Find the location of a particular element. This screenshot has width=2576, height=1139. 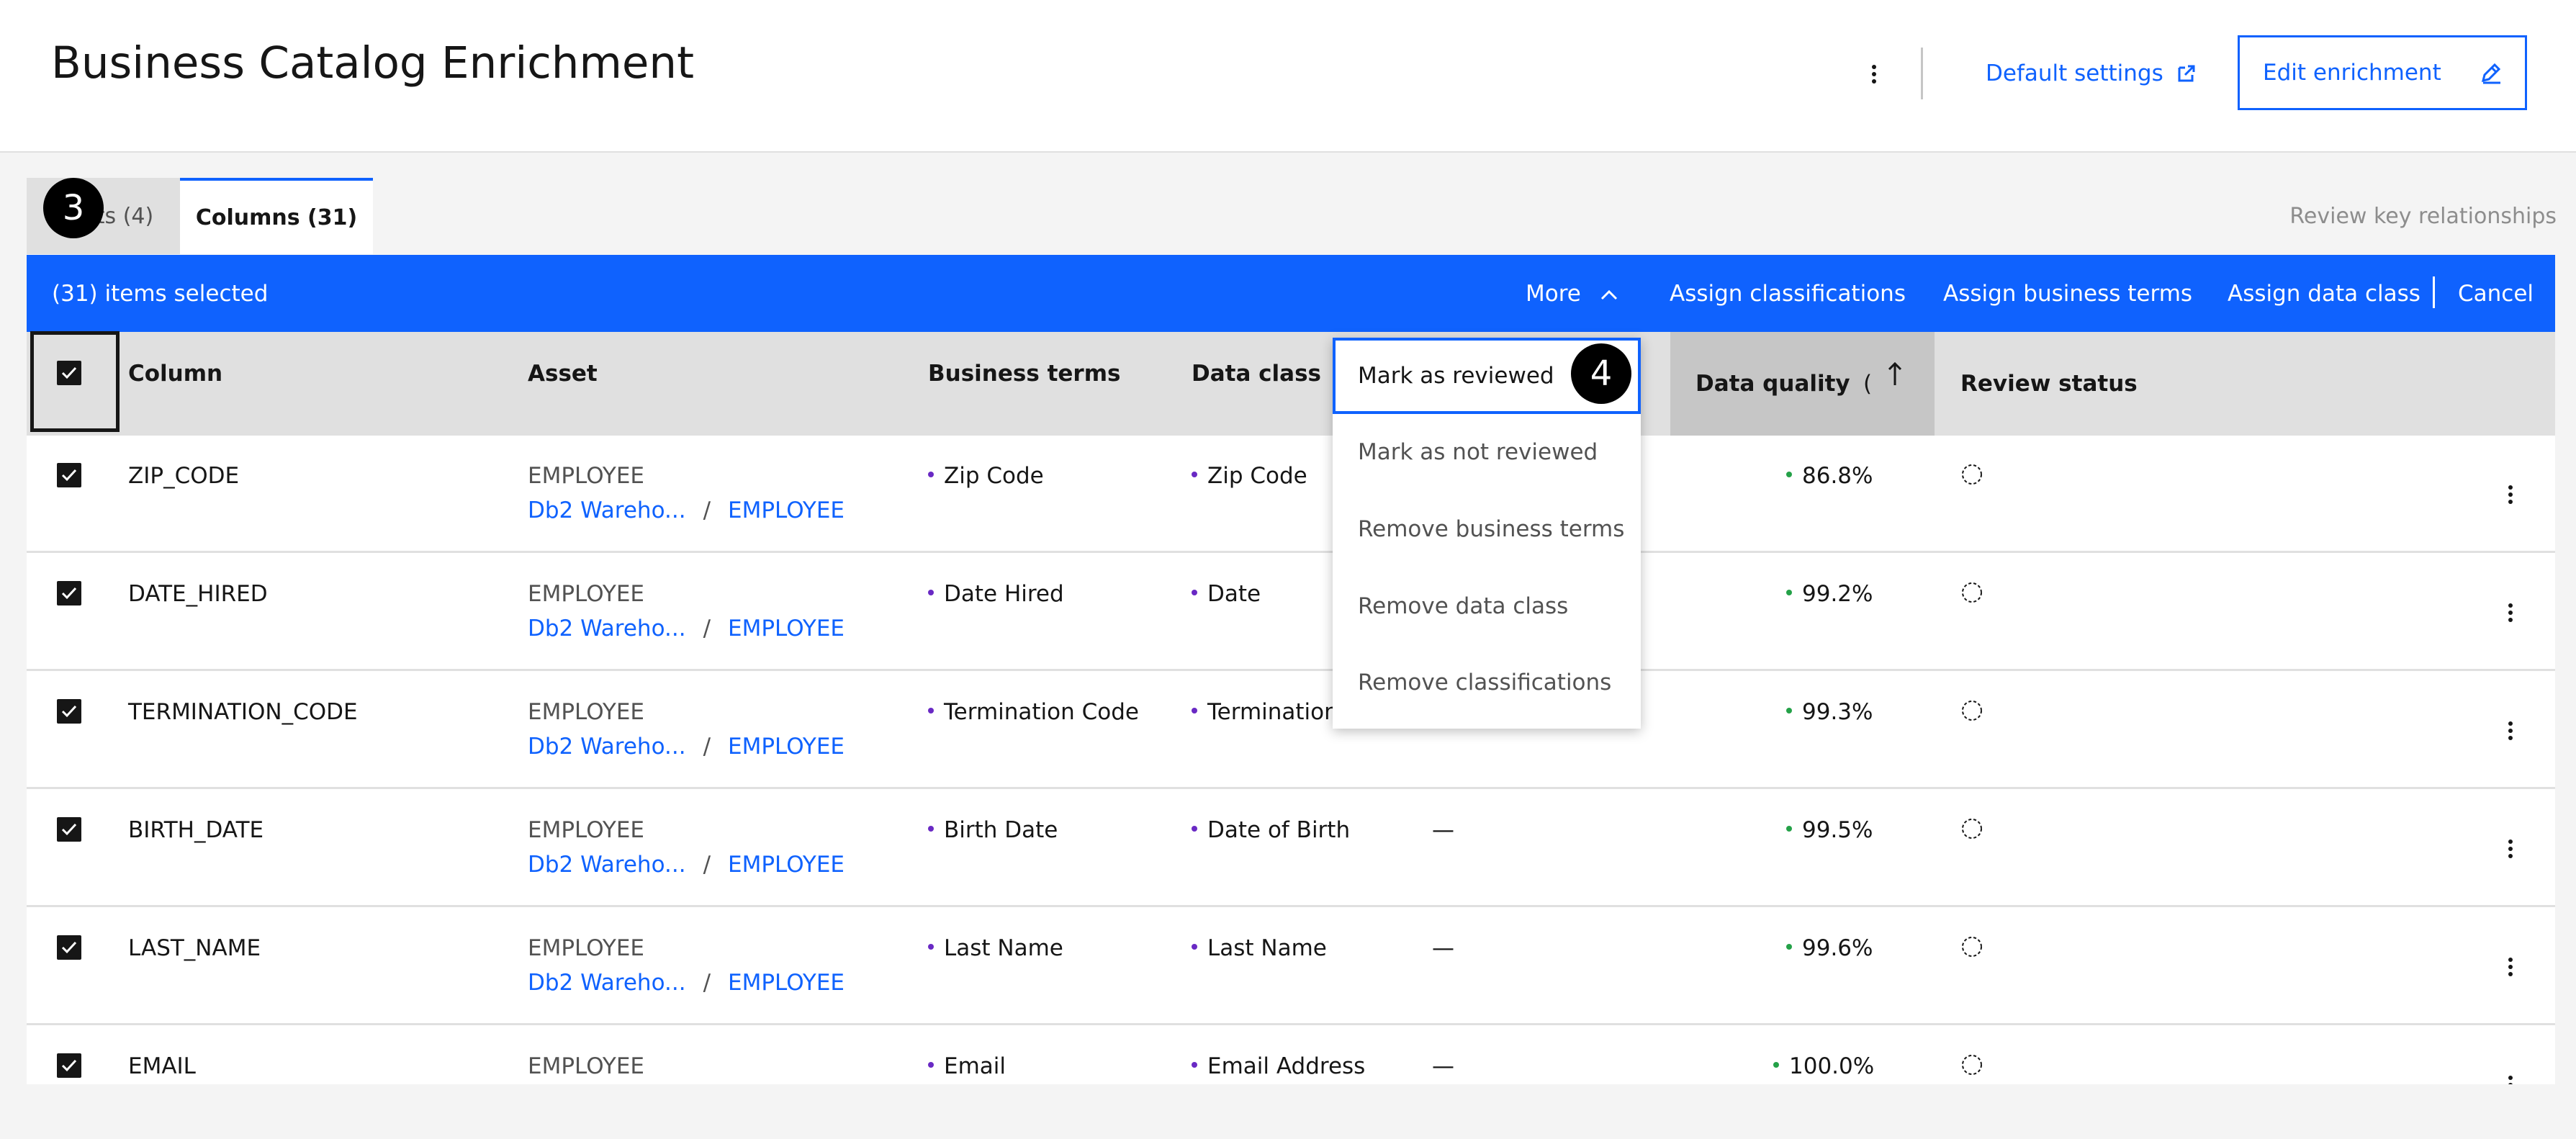

column-name: BIRTH_DATE is located at coordinates (196, 830).